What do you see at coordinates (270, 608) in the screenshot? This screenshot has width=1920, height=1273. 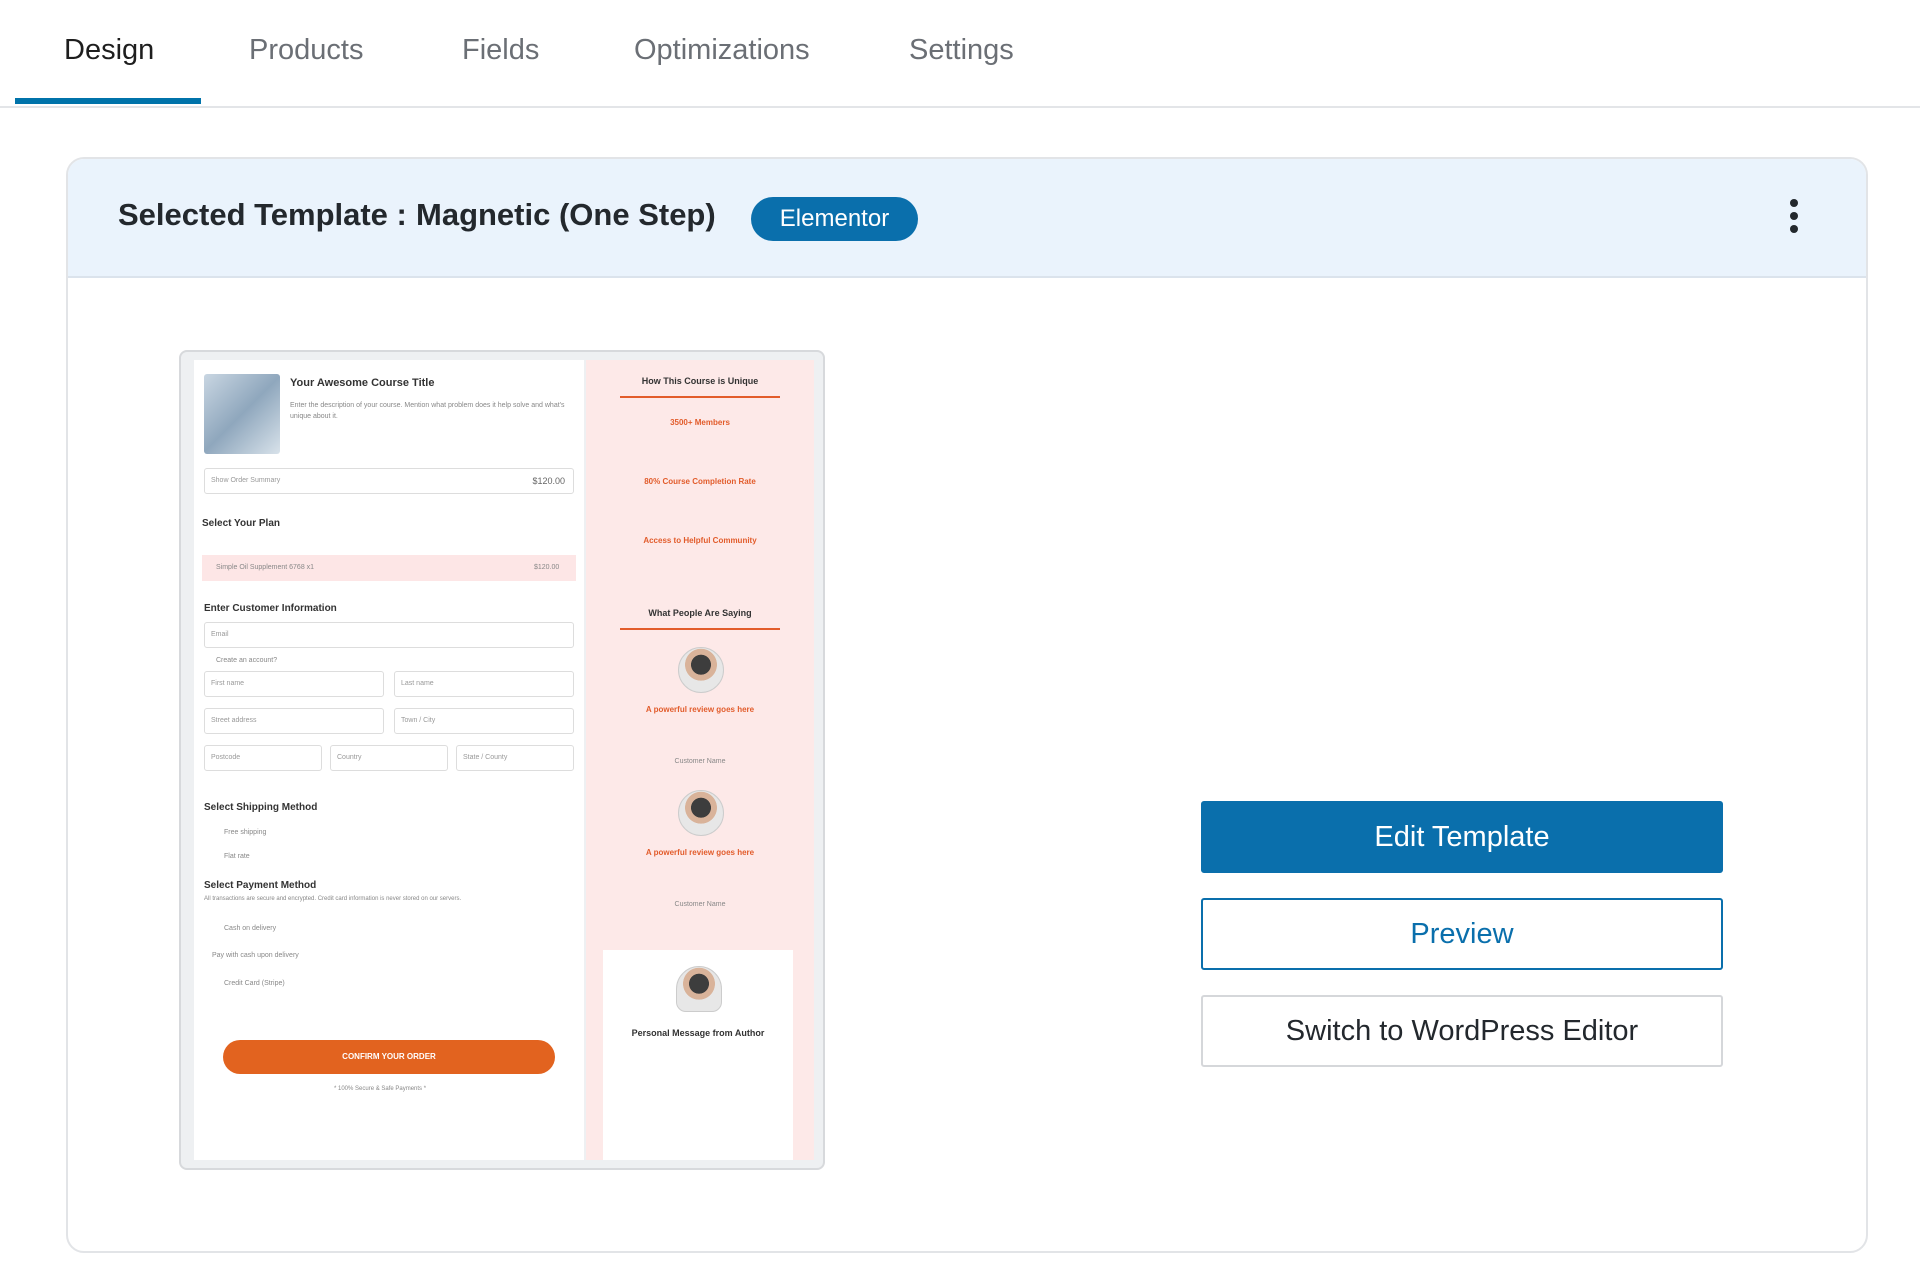 I see `thumb-customer-info: Enter Customer Information` at bounding box center [270, 608].